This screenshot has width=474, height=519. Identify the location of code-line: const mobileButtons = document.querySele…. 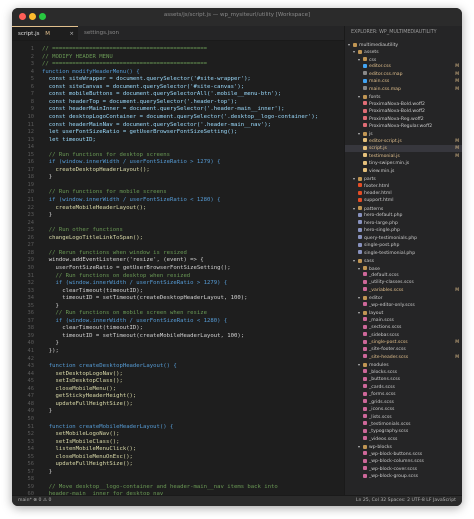
(161, 94).